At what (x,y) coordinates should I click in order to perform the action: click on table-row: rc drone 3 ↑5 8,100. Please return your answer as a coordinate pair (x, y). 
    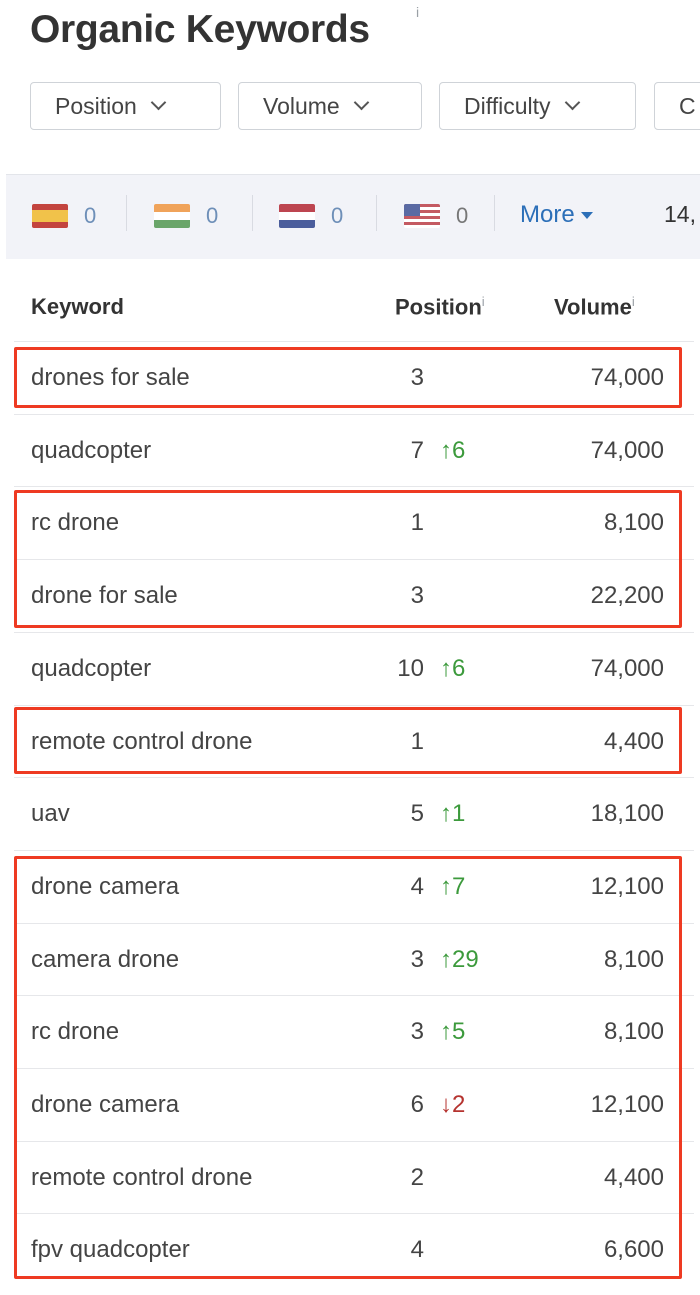
    Looking at the image, I should click on (354, 1031).